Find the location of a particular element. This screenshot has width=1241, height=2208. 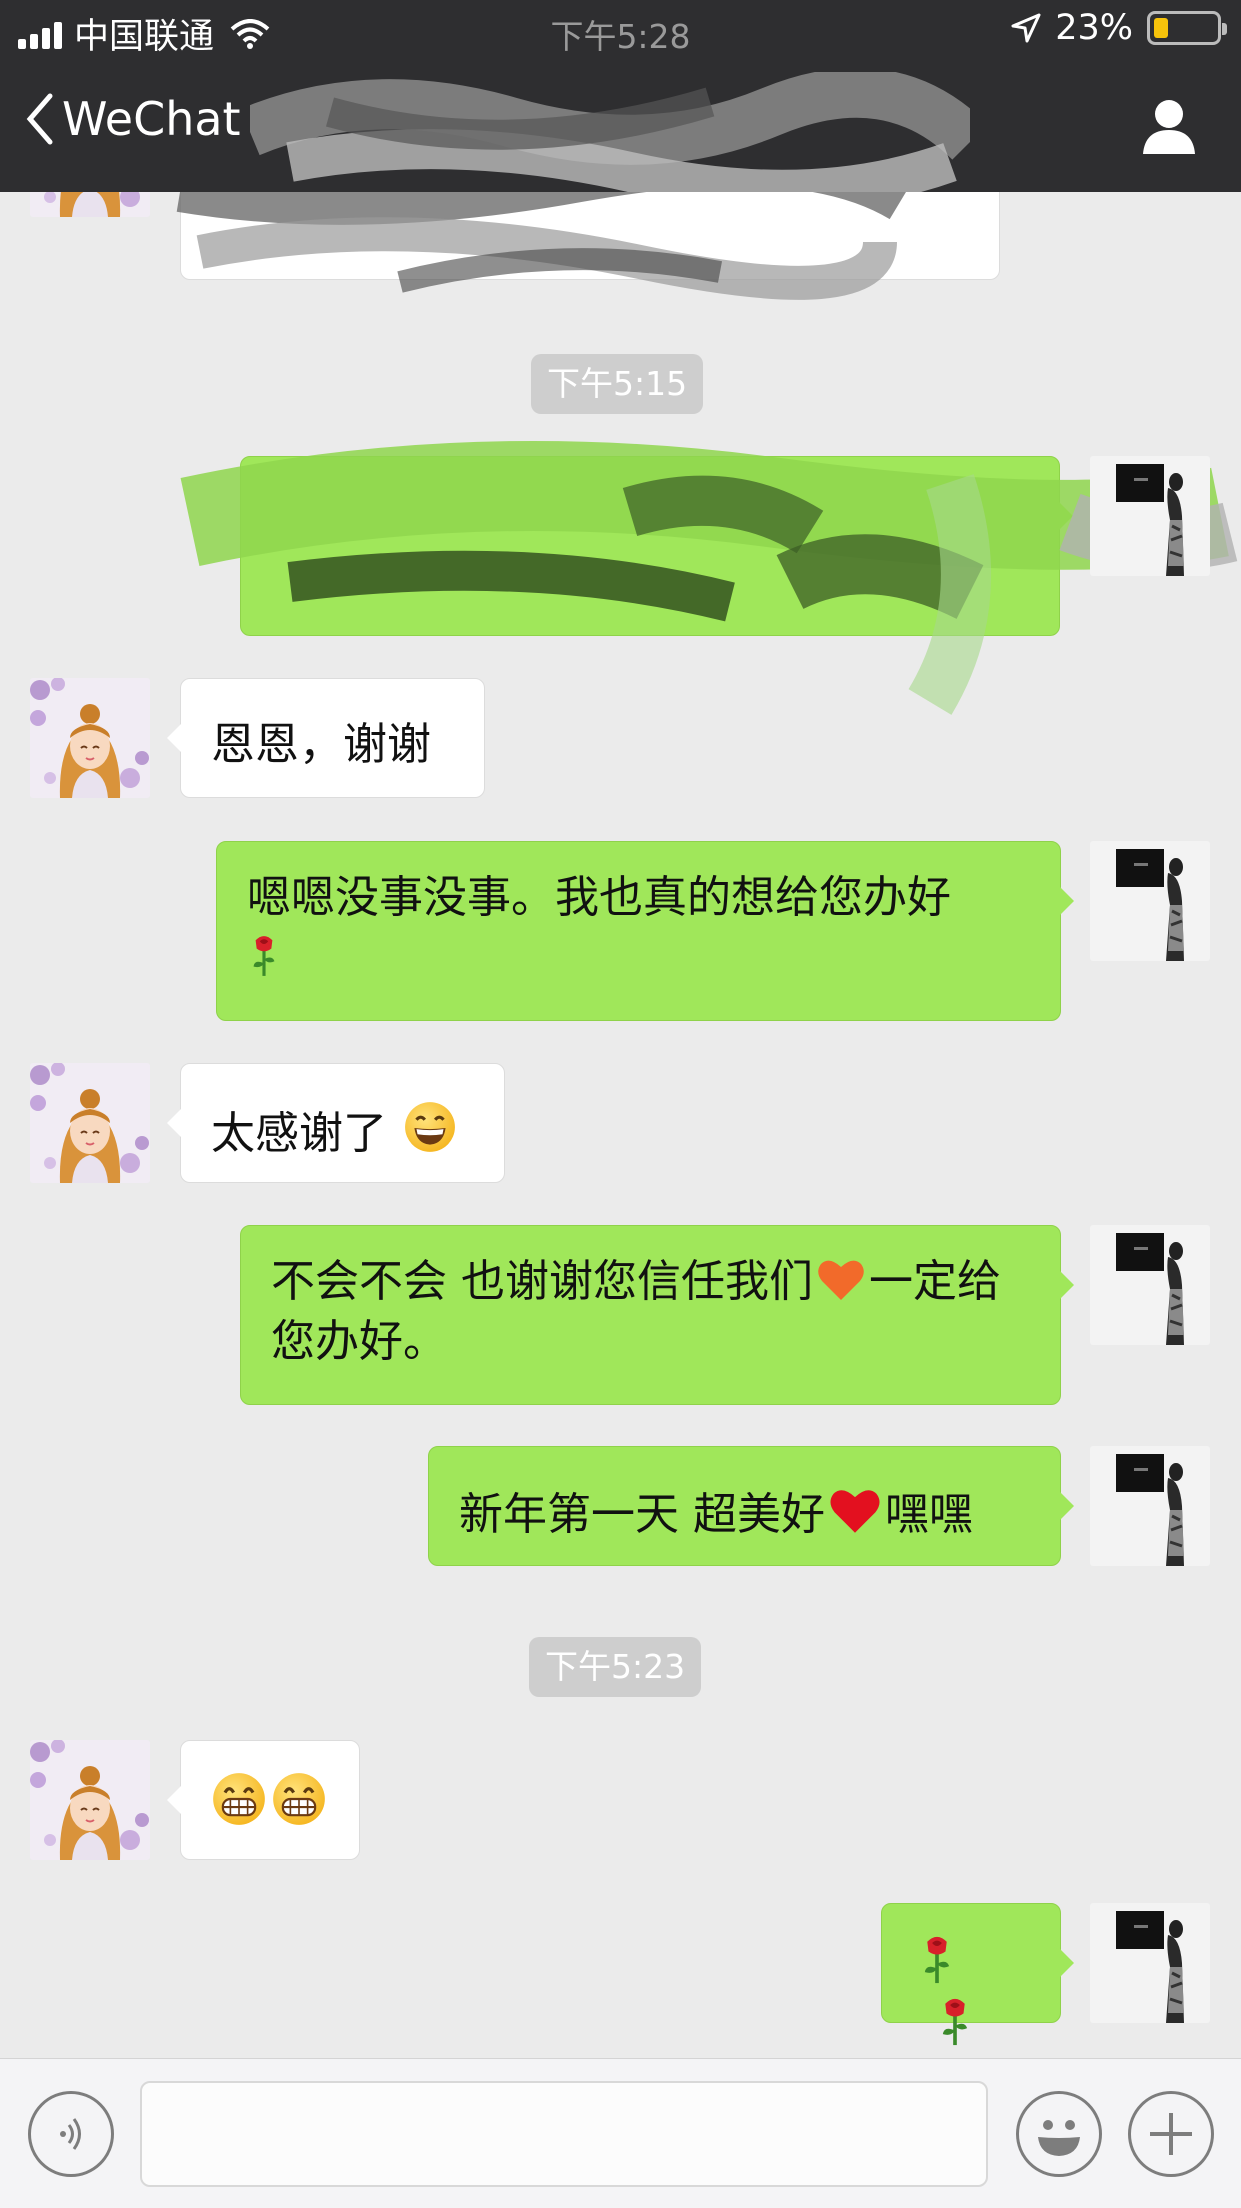

more-options-button is located at coordinates (1171, 2134).